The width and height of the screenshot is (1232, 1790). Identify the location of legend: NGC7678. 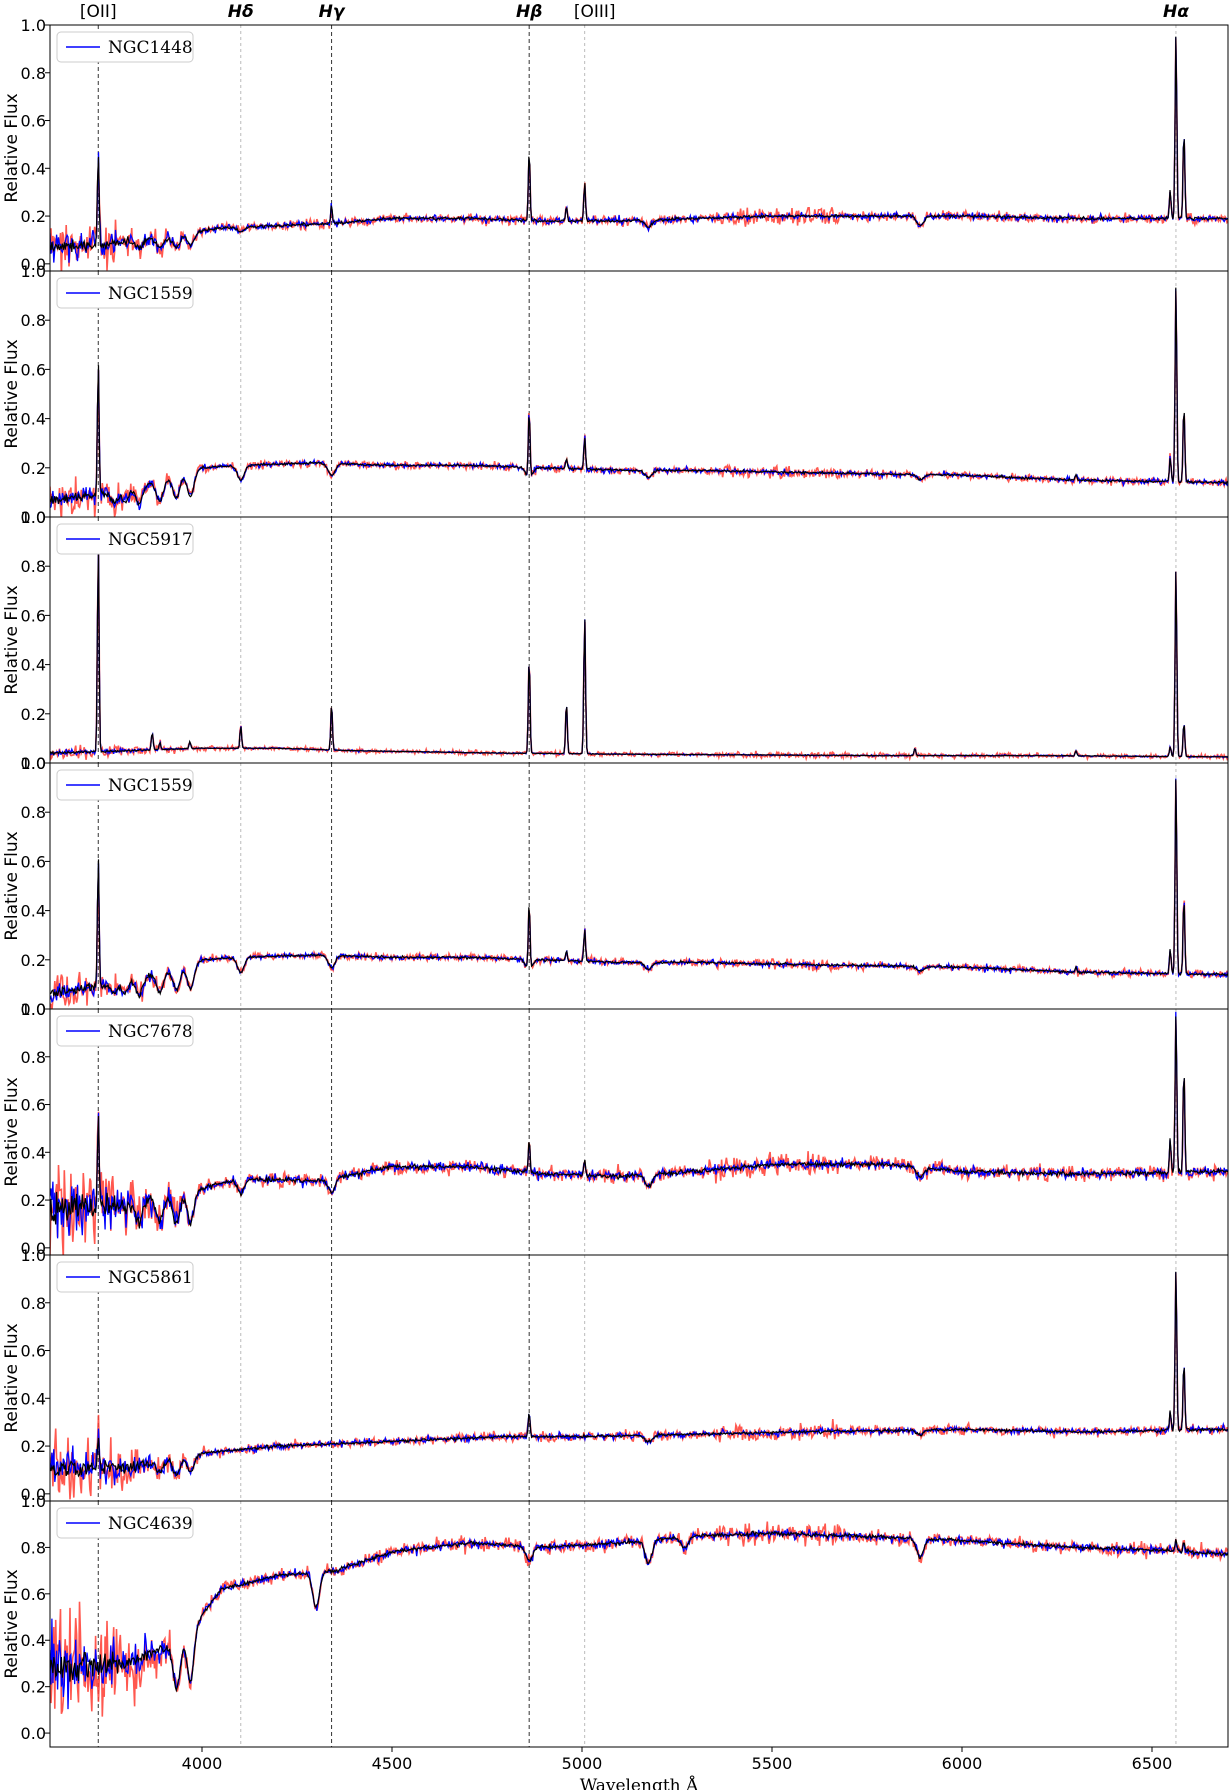
(125, 1031).